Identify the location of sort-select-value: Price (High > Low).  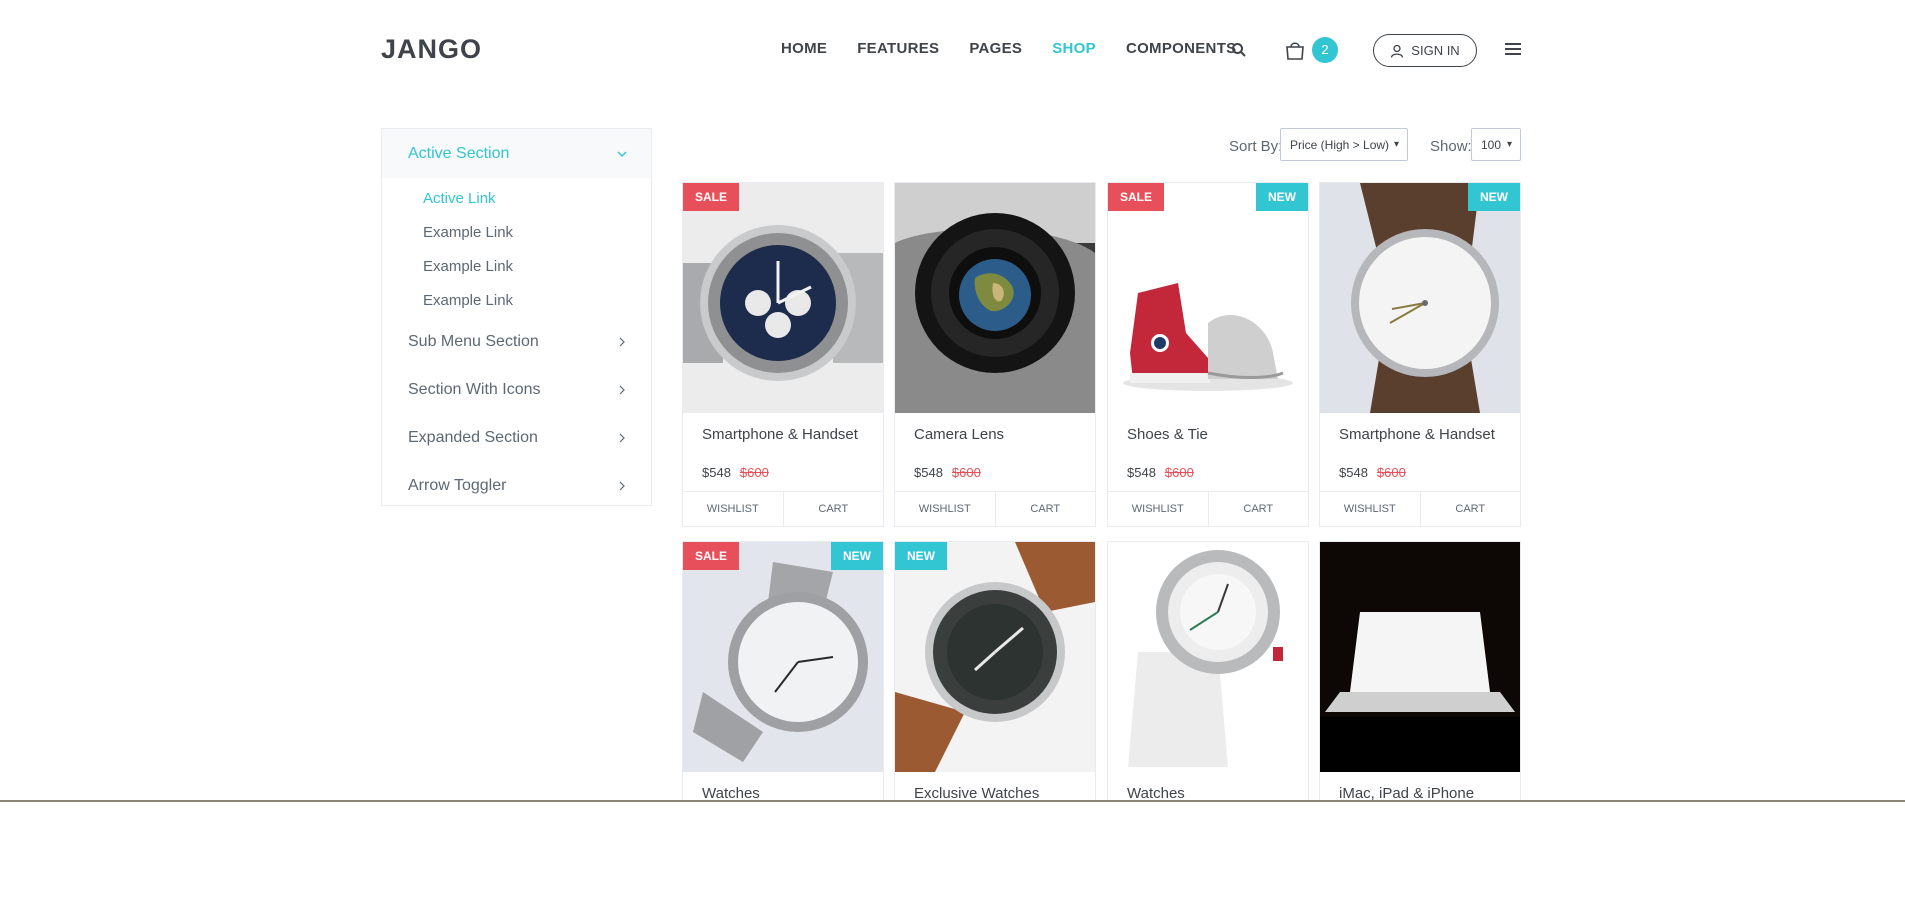
(1340, 144).